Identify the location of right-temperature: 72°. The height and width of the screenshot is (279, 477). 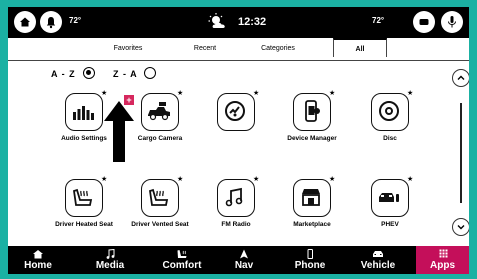
(378, 20).